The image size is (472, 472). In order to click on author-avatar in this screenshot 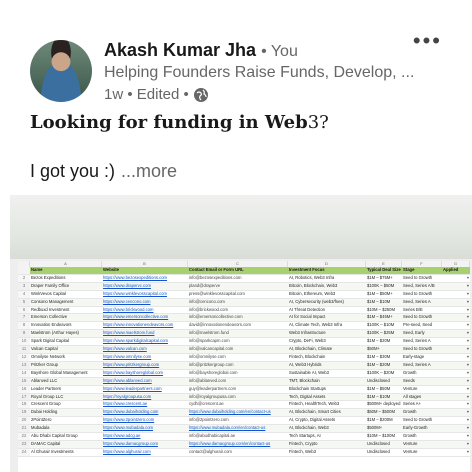, I will do `click(61, 71)`.